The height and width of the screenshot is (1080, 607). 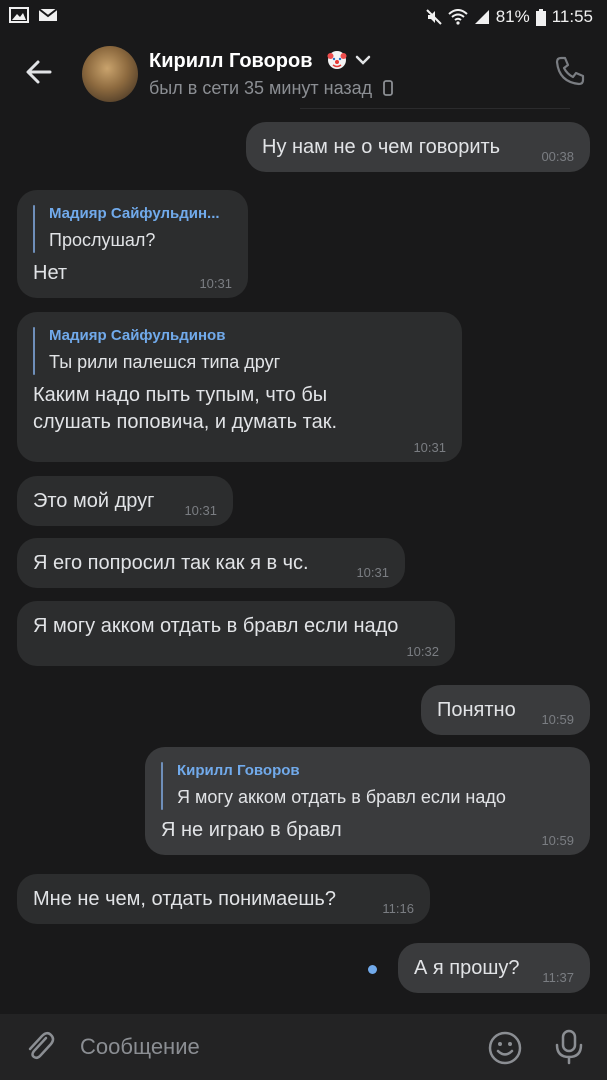 What do you see at coordinates (540, 17) in the screenshot?
I see `battery-icon` at bounding box center [540, 17].